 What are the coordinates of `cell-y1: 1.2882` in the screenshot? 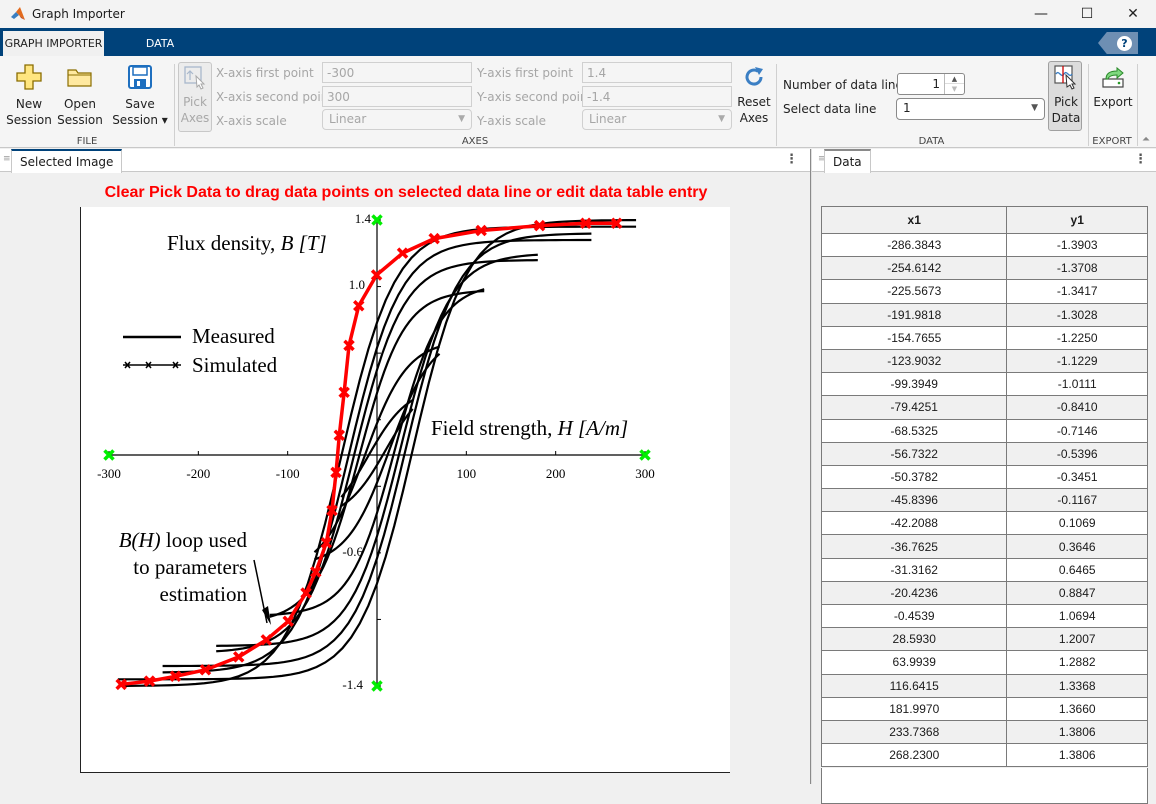 It's located at (1077, 662).